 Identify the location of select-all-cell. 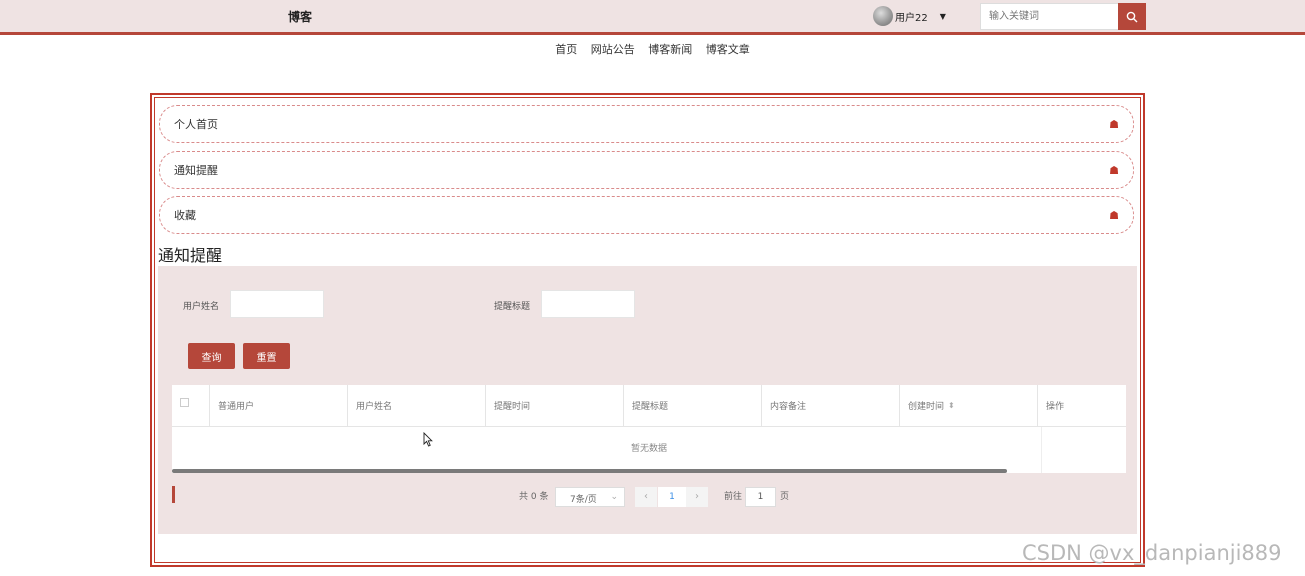
(191, 405).